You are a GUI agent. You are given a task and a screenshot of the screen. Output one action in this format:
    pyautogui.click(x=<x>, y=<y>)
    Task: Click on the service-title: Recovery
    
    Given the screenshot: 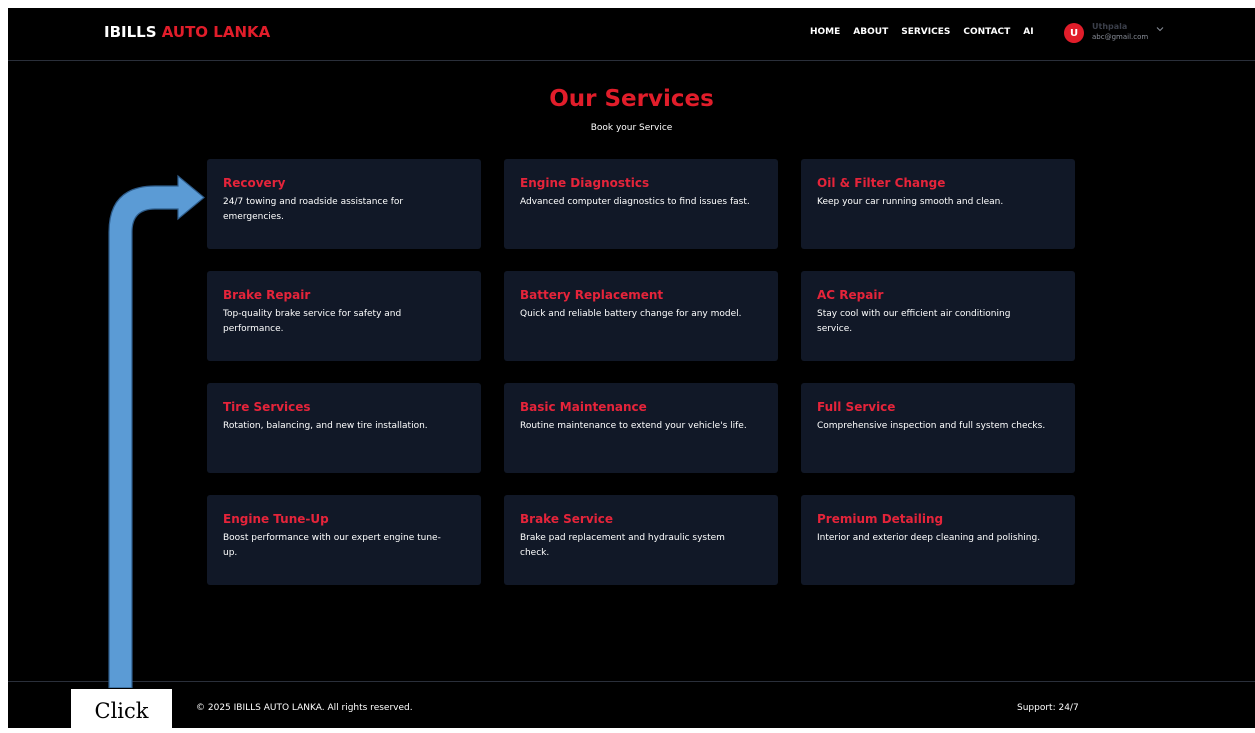 What is the action you would take?
    pyautogui.click(x=254, y=183)
    